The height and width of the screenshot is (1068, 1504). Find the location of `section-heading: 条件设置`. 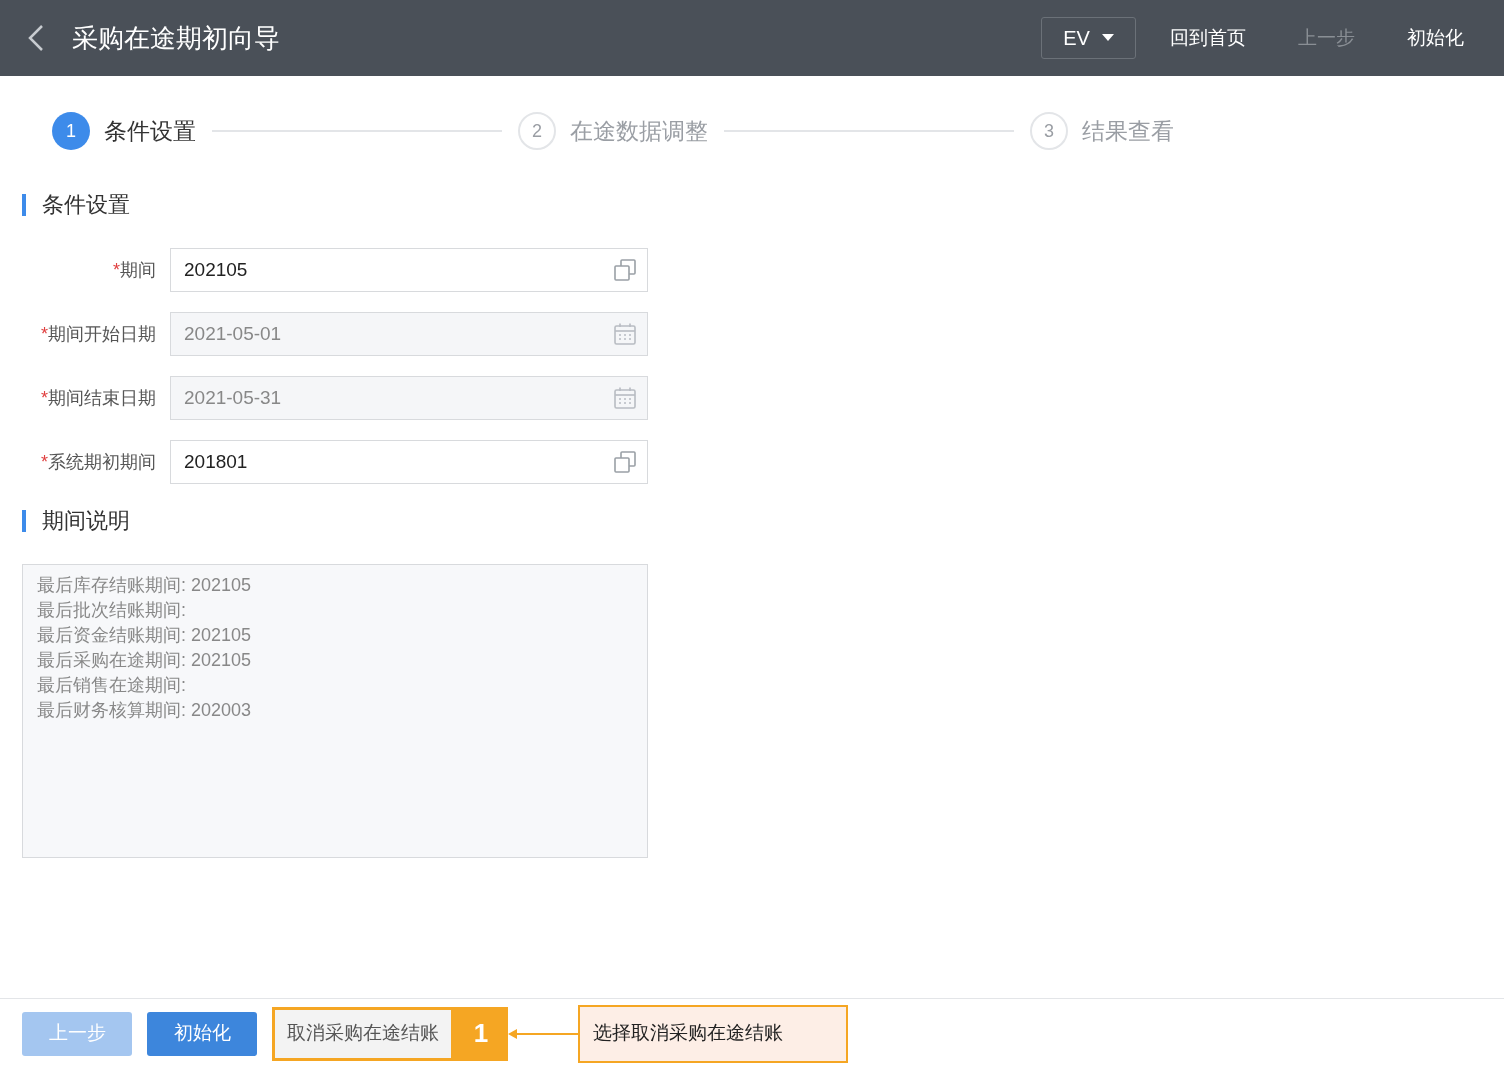

section-heading: 条件设置 is located at coordinates (86, 205).